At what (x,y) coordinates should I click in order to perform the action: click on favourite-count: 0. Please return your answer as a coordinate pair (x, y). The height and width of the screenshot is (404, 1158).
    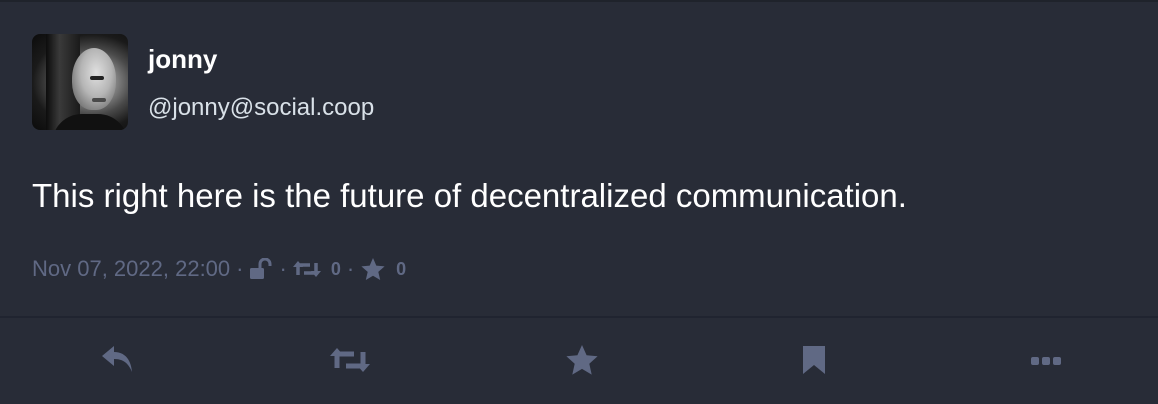
    Looking at the image, I should click on (401, 269).